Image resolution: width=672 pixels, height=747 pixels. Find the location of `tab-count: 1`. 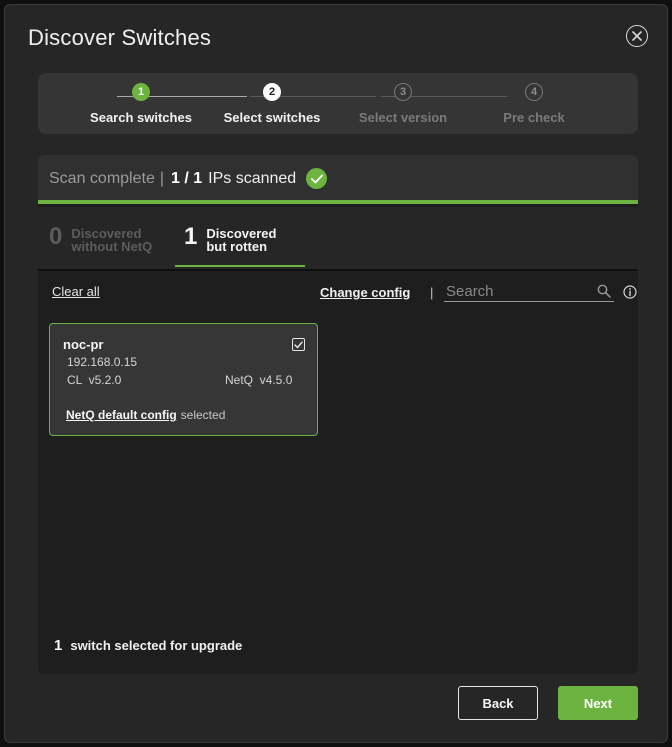

tab-count: 1 is located at coordinates (191, 236).